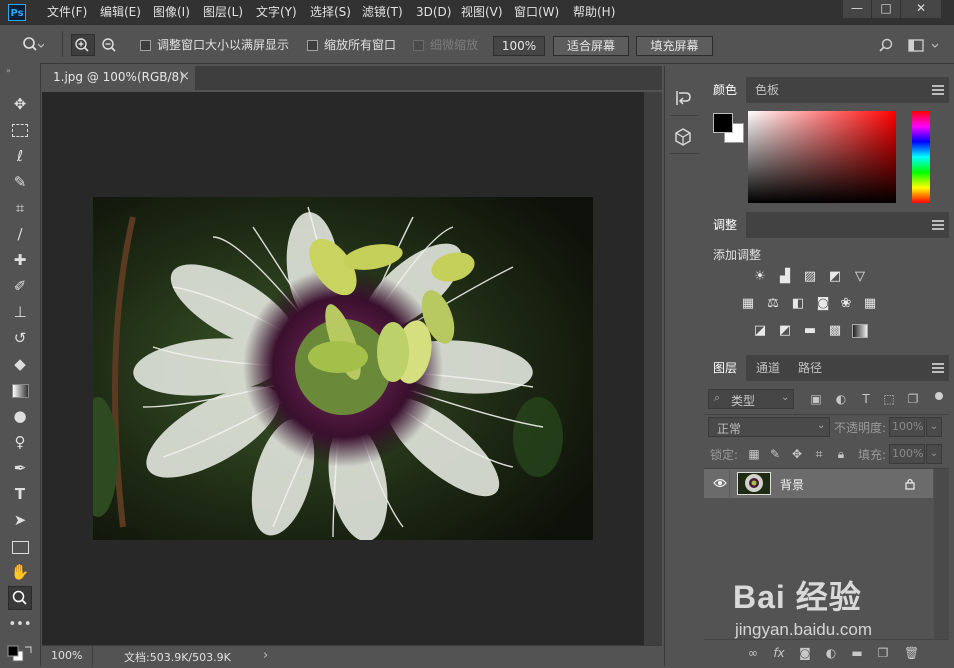 The image size is (954, 668). What do you see at coordinates (911, 653) in the screenshot?
I see `delete-layer-icon: 🗑︎` at bounding box center [911, 653].